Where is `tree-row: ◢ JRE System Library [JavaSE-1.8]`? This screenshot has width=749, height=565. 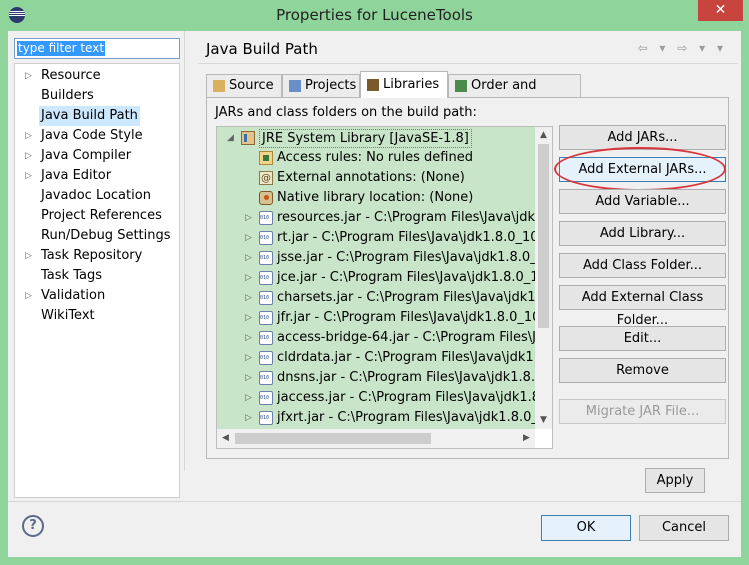 tree-row: ◢ JRE System Library [JavaSE-1.8] is located at coordinates (376, 138).